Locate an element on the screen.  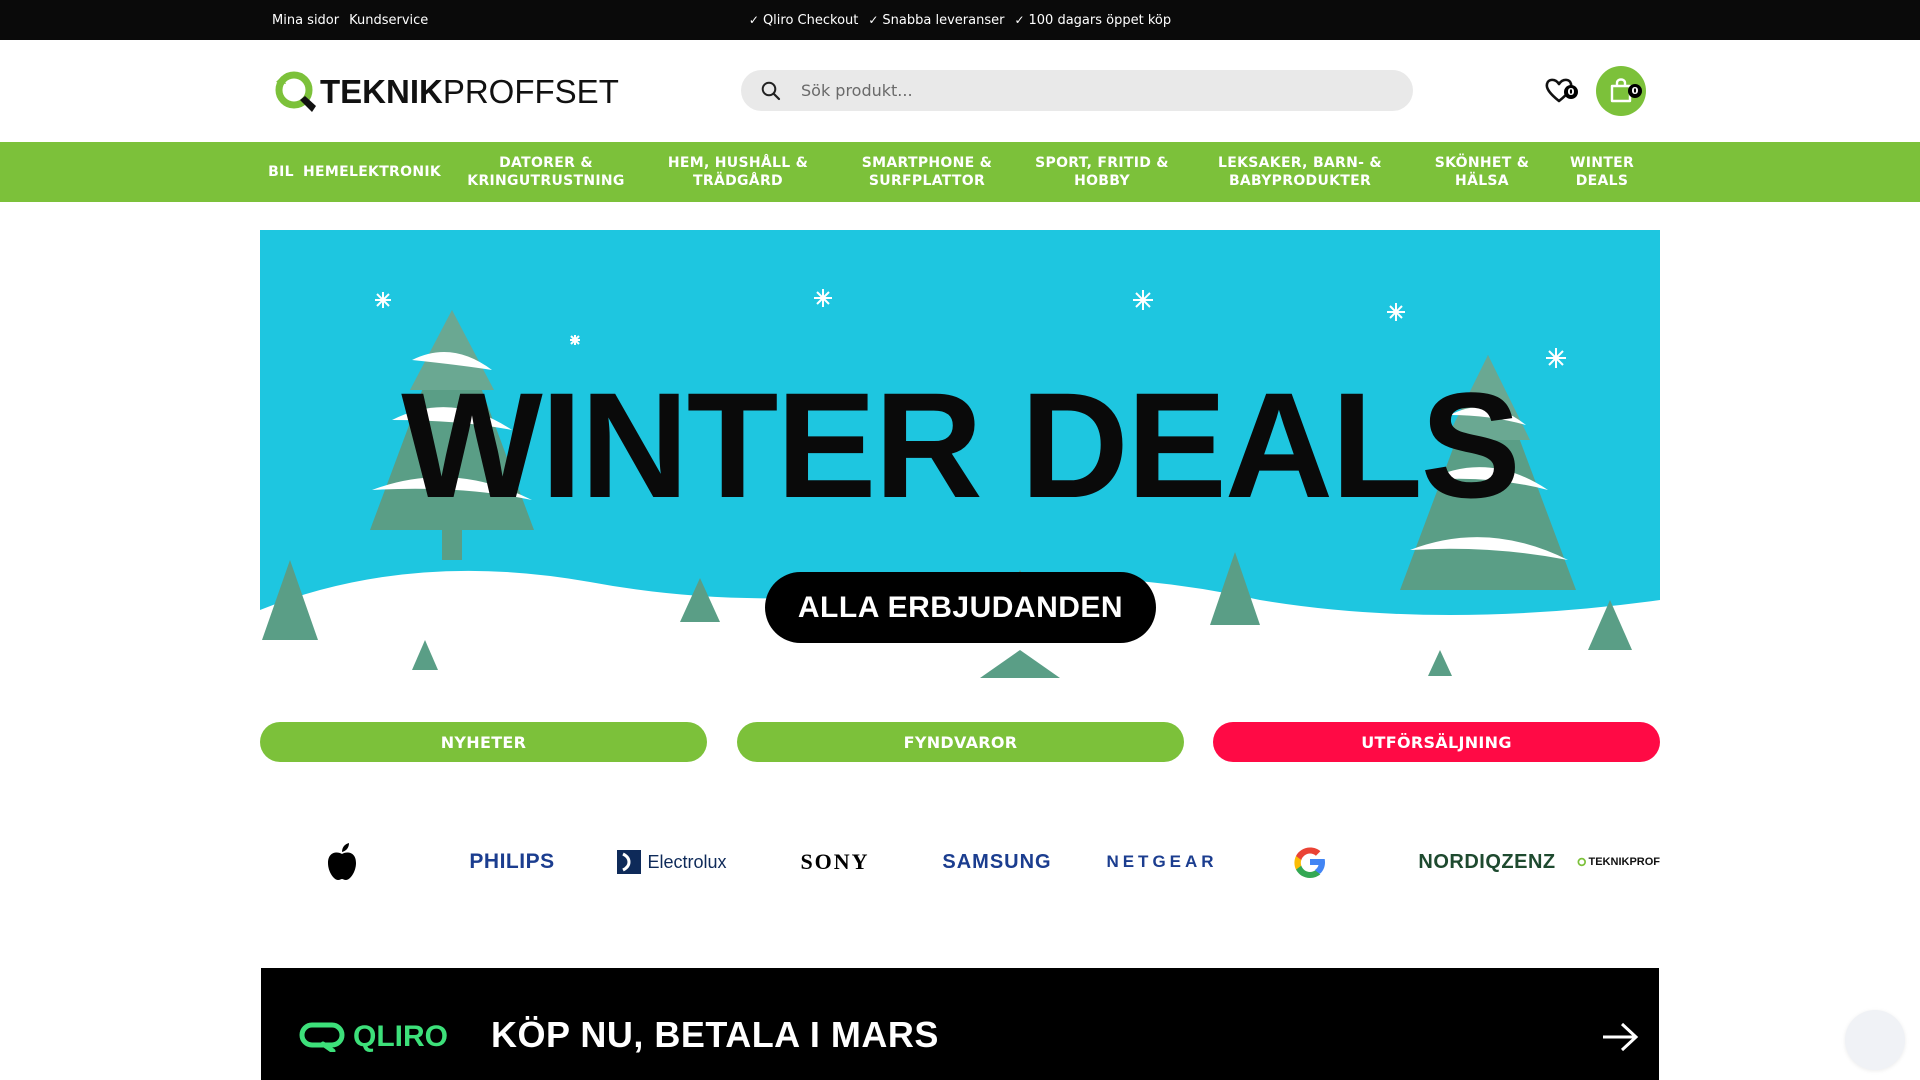
usp-label: 100 dagars öppet köp is located at coordinates (1100, 20).